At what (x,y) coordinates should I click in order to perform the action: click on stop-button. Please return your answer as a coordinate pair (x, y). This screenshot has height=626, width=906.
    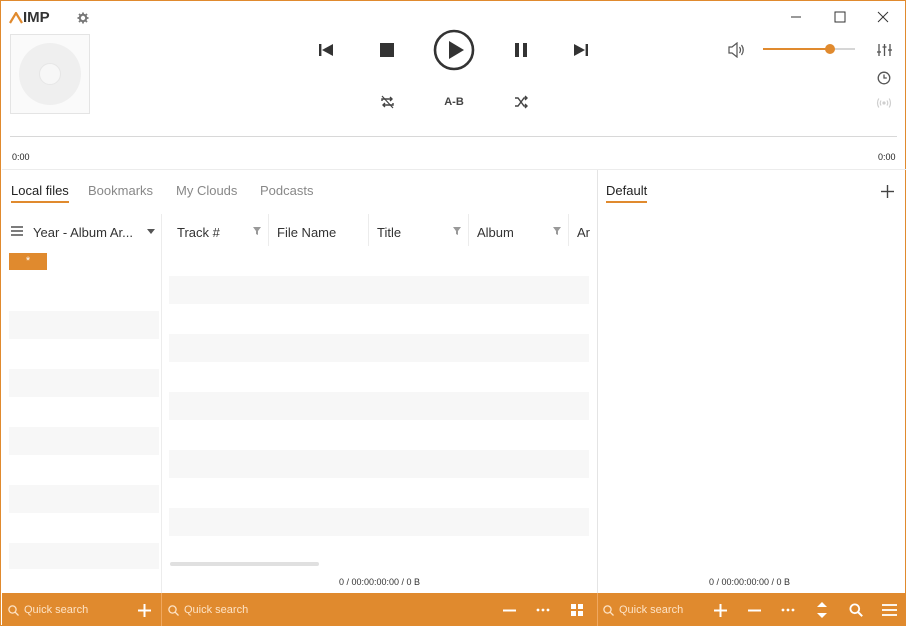
    Looking at the image, I should click on (387, 50).